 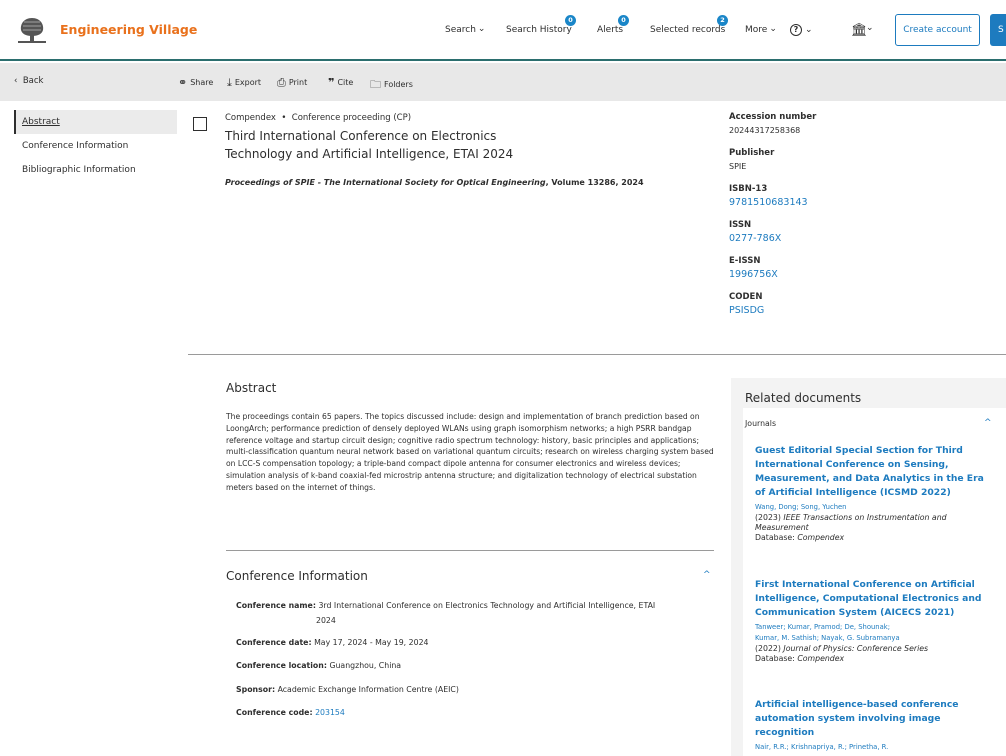 What do you see at coordinates (274, 712) in the screenshot?
I see `conference-code-label: Conference code:` at bounding box center [274, 712].